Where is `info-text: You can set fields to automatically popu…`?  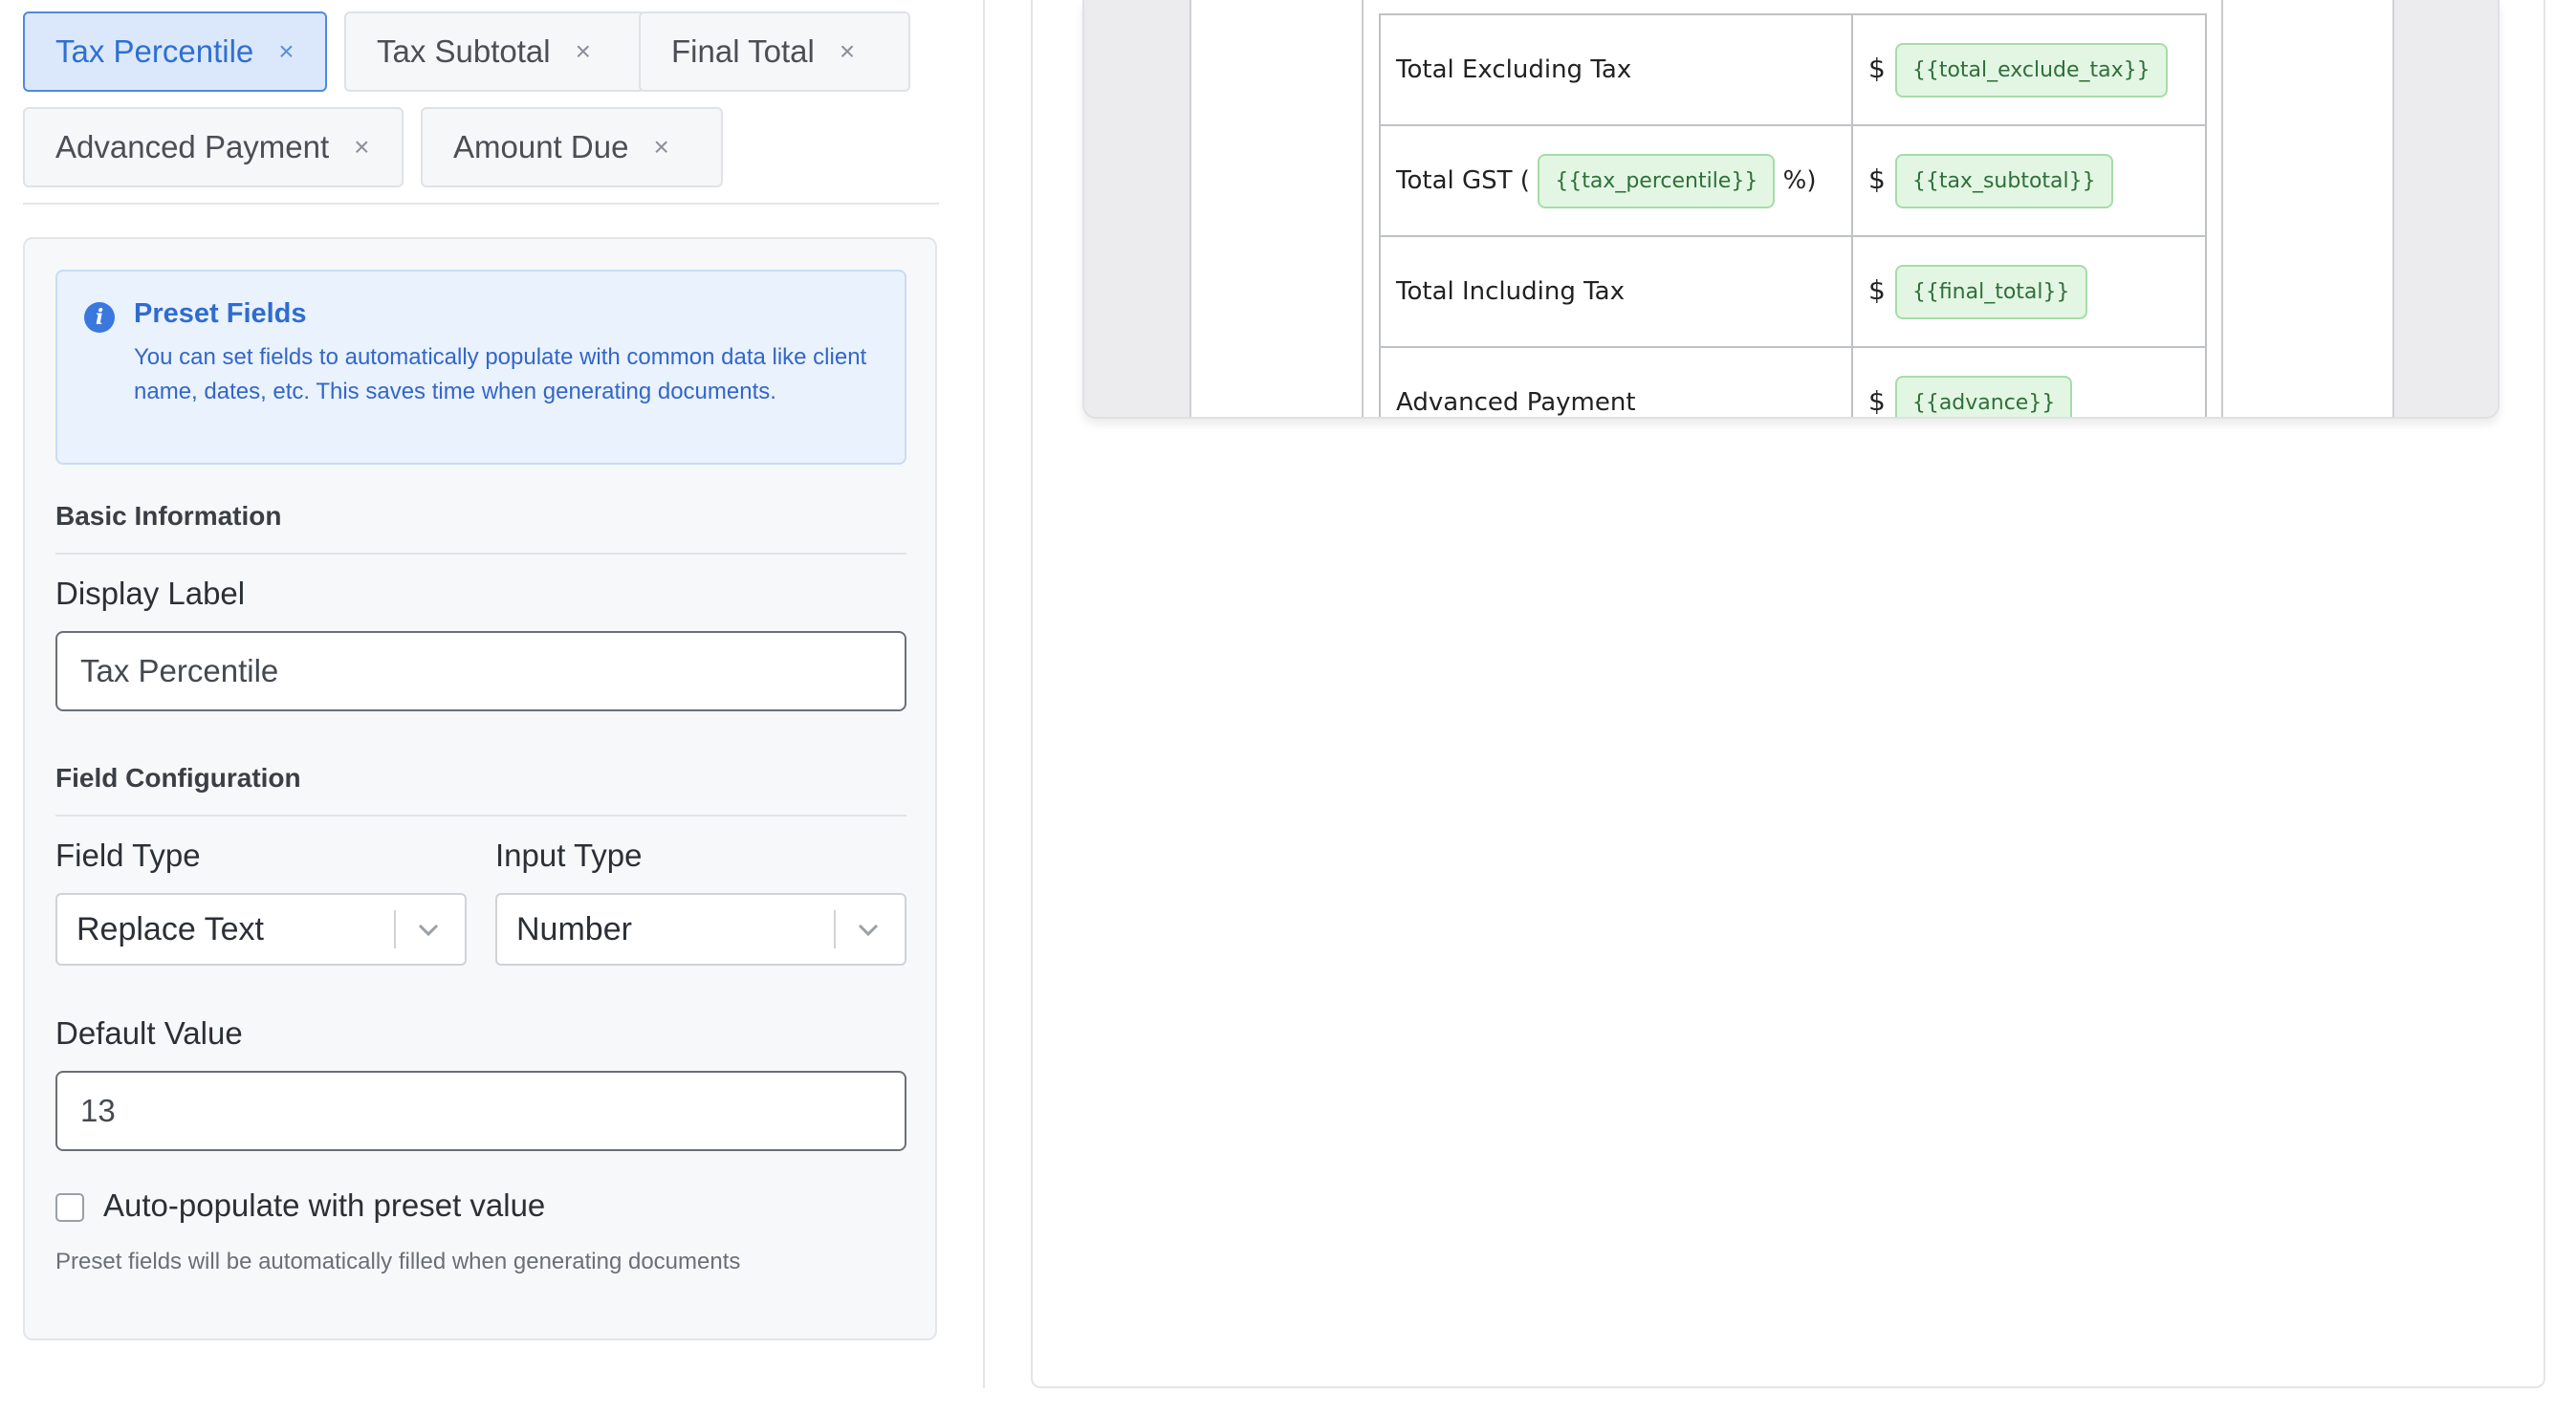 info-text: You can set fields to automatically popu… is located at coordinates (501, 374).